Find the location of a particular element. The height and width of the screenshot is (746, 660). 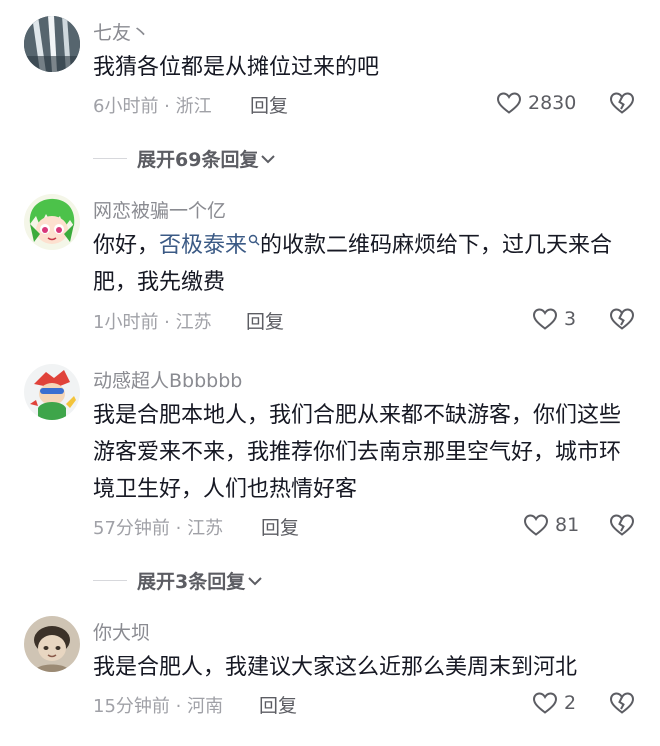

username: 七友丶 is located at coordinates (121, 31).